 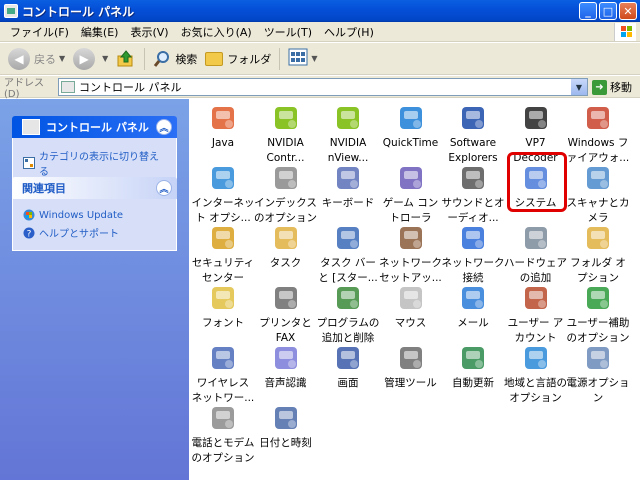 I want to click on control-panel-item: セキュリティ センター, so click(x=223, y=254).